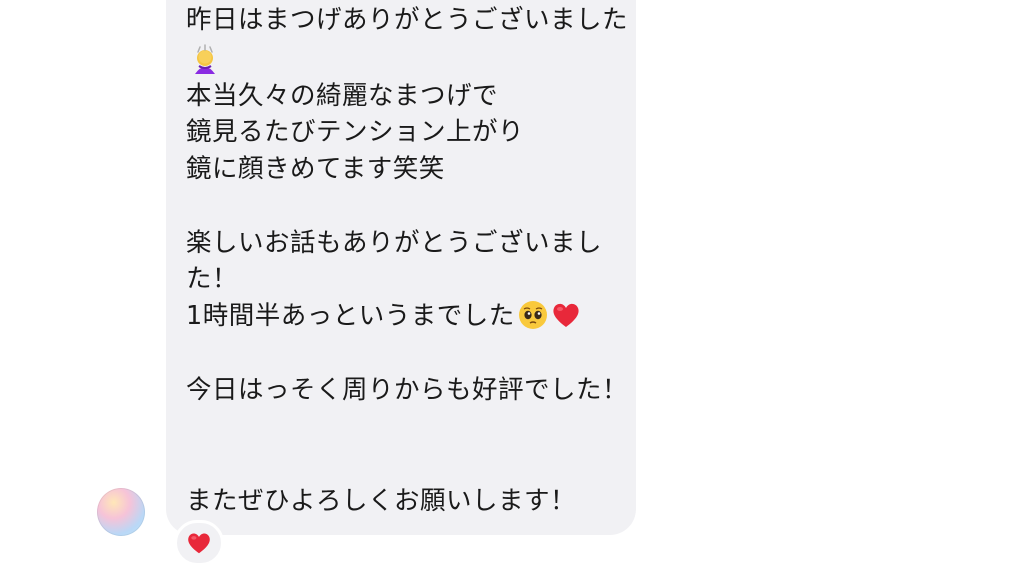 This screenshot has height=576, width=1024. Describe the element at coordinates (407, 20) in the screenshot. I see `message-line-1: 昨日はまつげありがとうございました` at that location.